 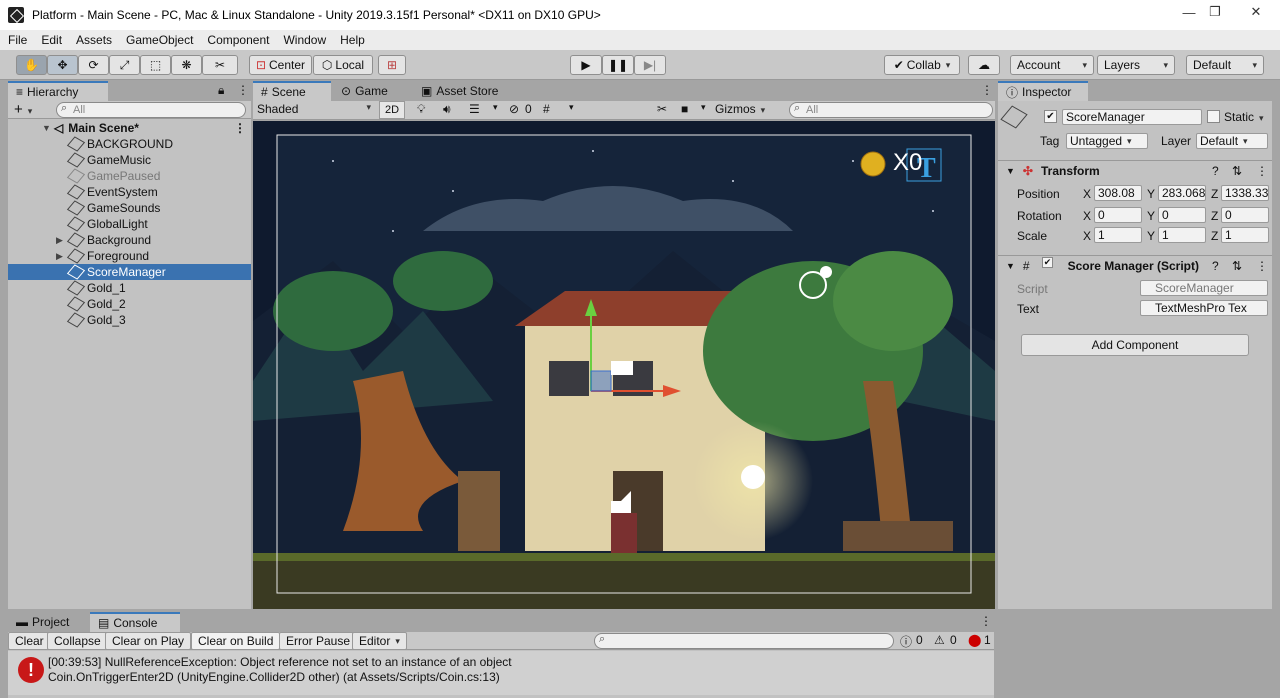 I want to click on menu-edit: Edit, so click(x=51, y=40).